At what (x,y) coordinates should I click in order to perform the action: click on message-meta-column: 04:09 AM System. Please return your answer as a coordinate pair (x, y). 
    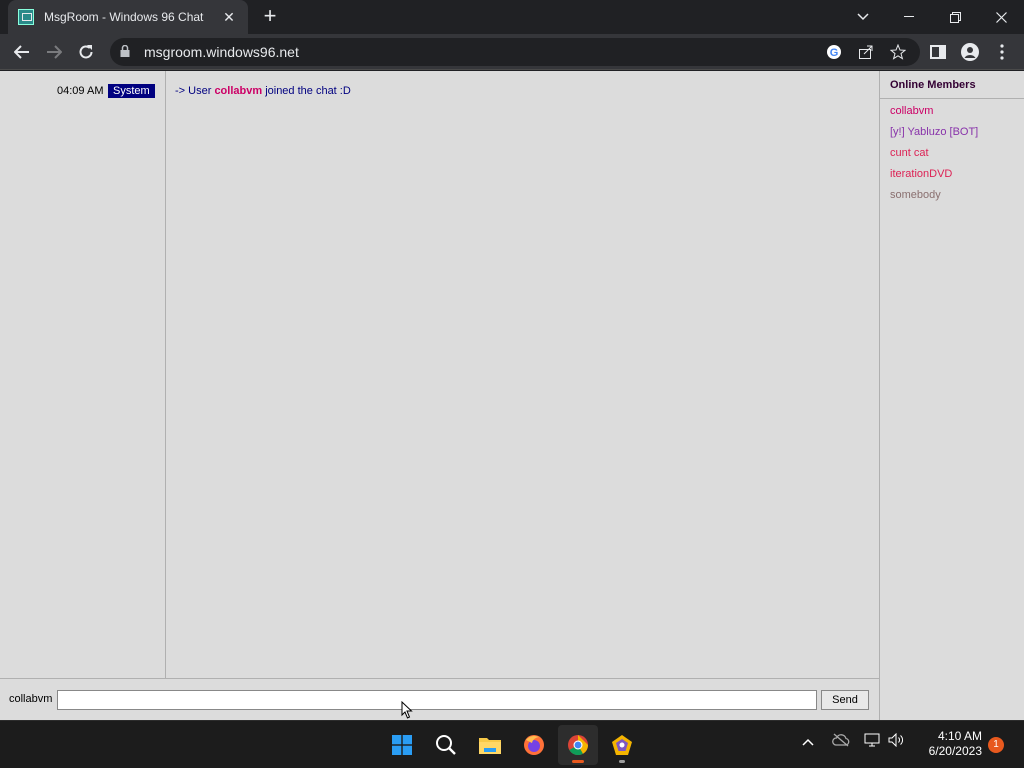
    Looking at the image, I should click on (83, 374).